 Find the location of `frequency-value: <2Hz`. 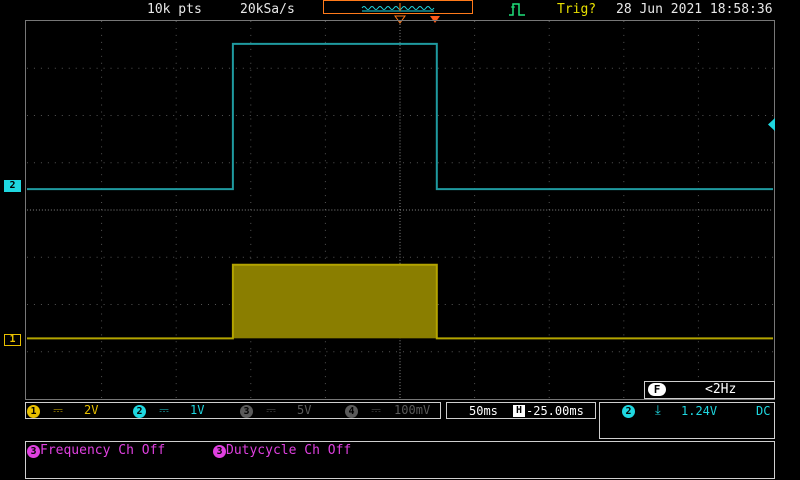

frequency-value: <2Hz is located at coordinates (721, 389).